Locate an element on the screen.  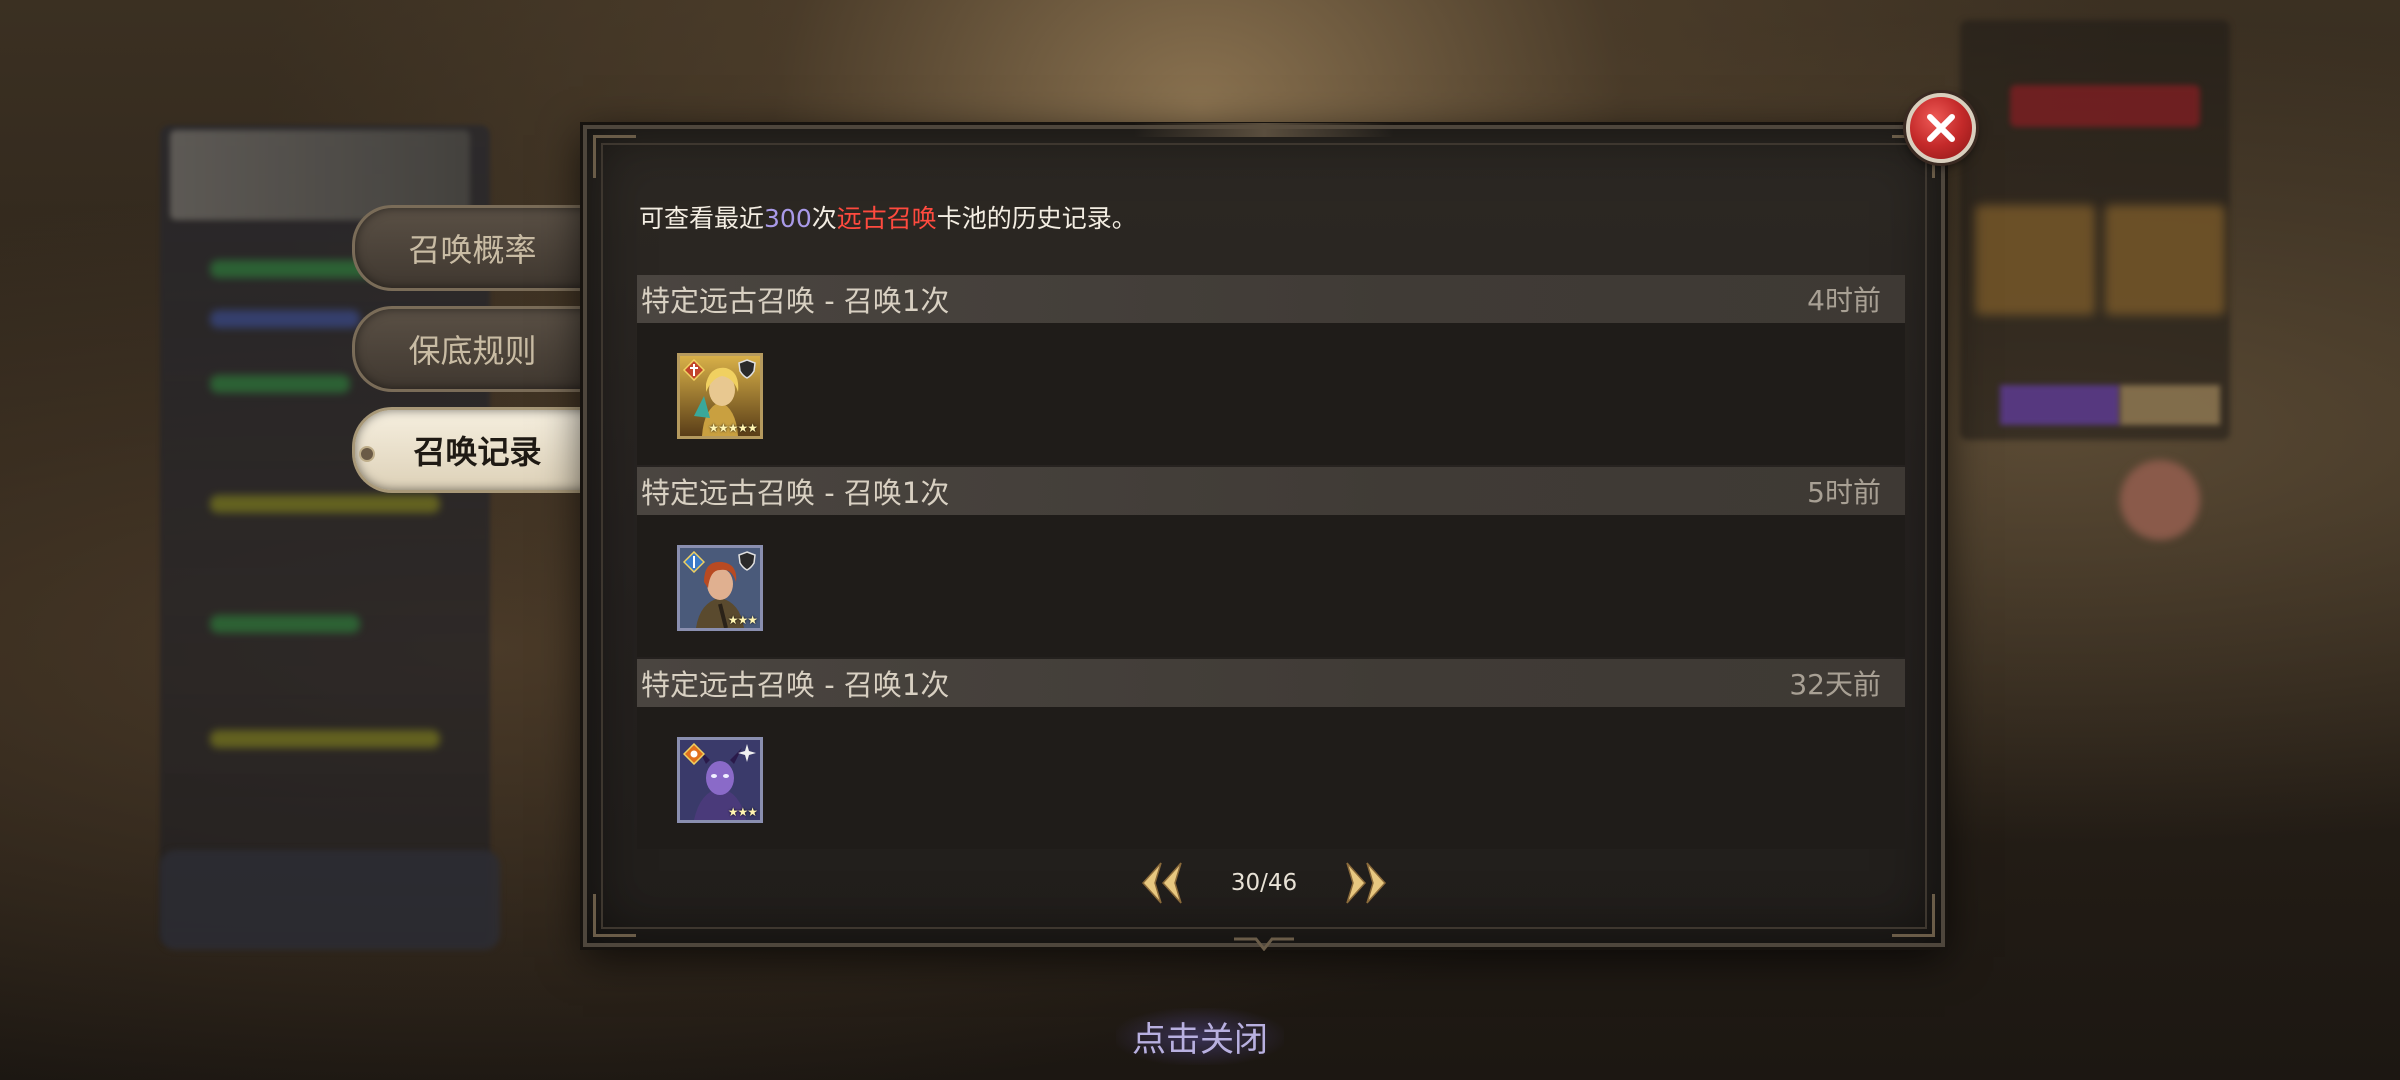
tab-summon-rates: 召唤概率 is located at coordinates (471, 248).